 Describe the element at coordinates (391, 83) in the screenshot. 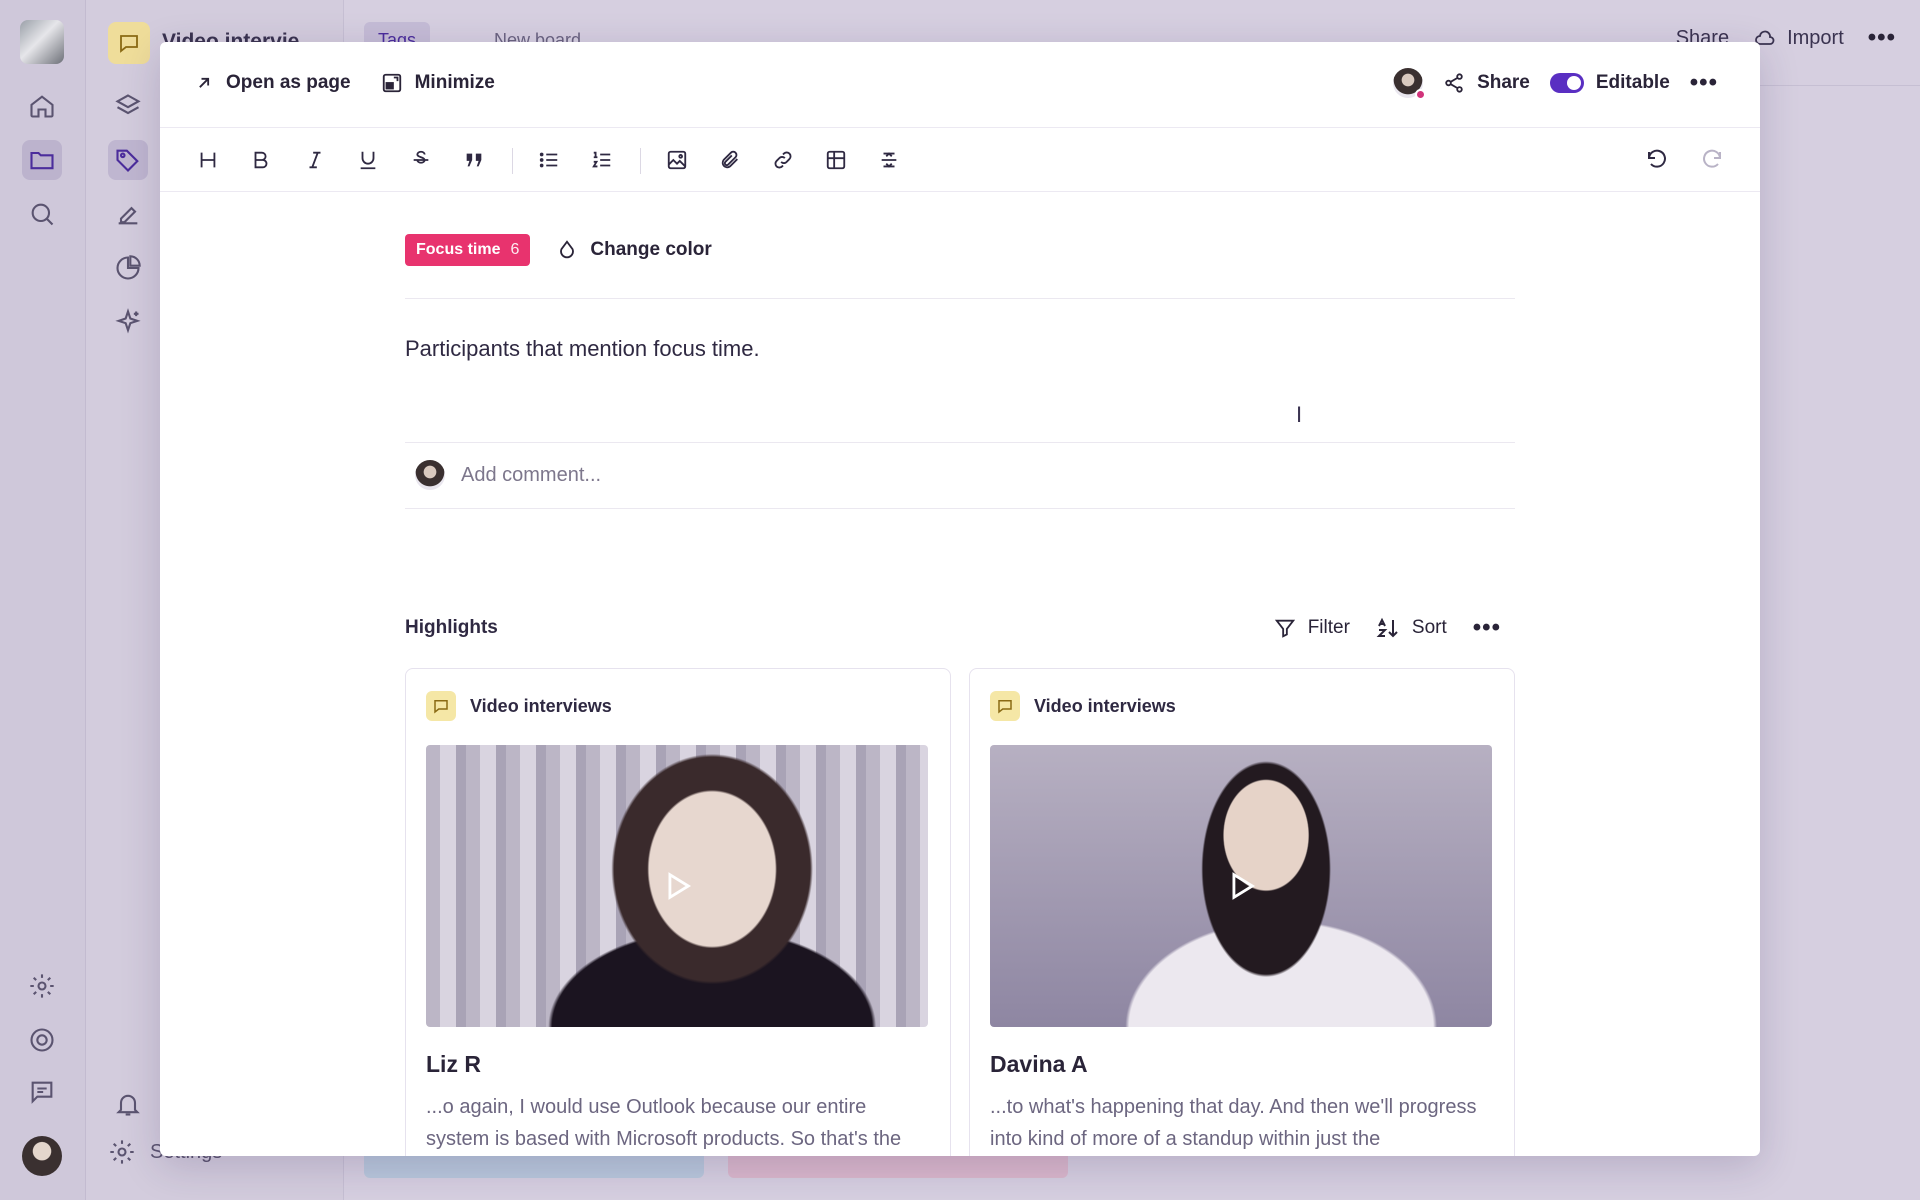

I see `minimize-icon` at that location.